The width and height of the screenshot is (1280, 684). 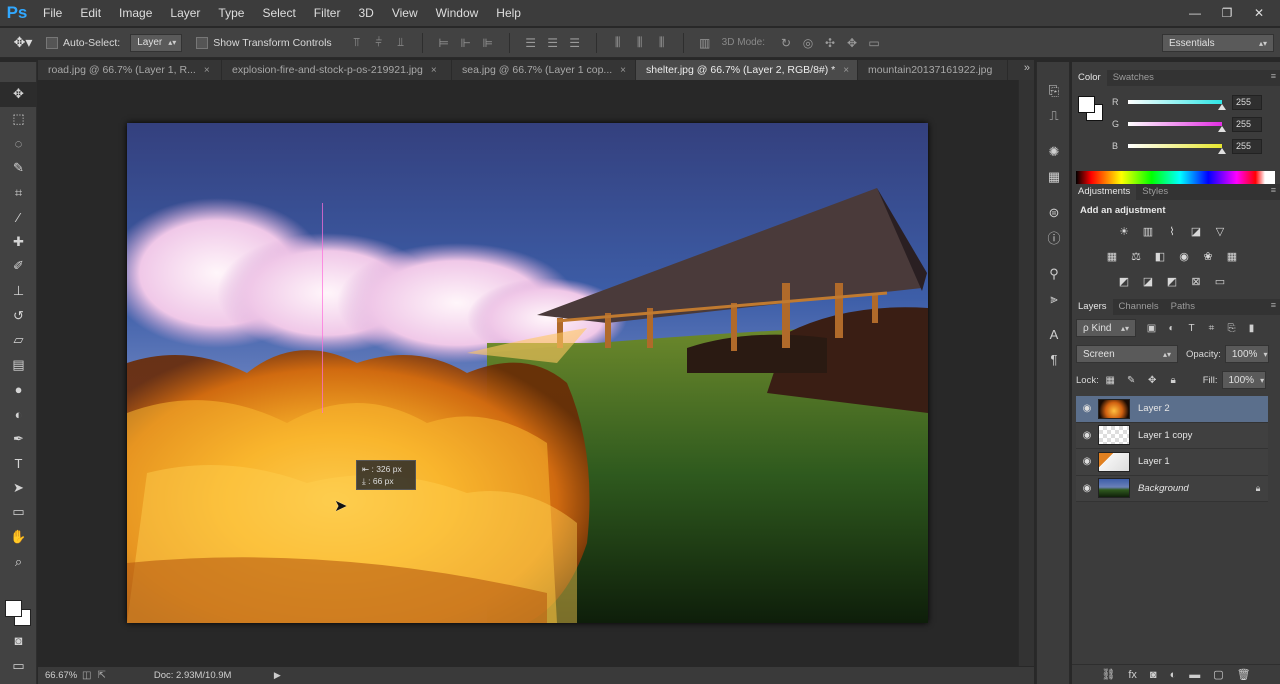 What do you see at coordinates (264, 42) in the screenshot?
I see `show-transform-option: Show Transform Controls` at bounding box center [264, 42].